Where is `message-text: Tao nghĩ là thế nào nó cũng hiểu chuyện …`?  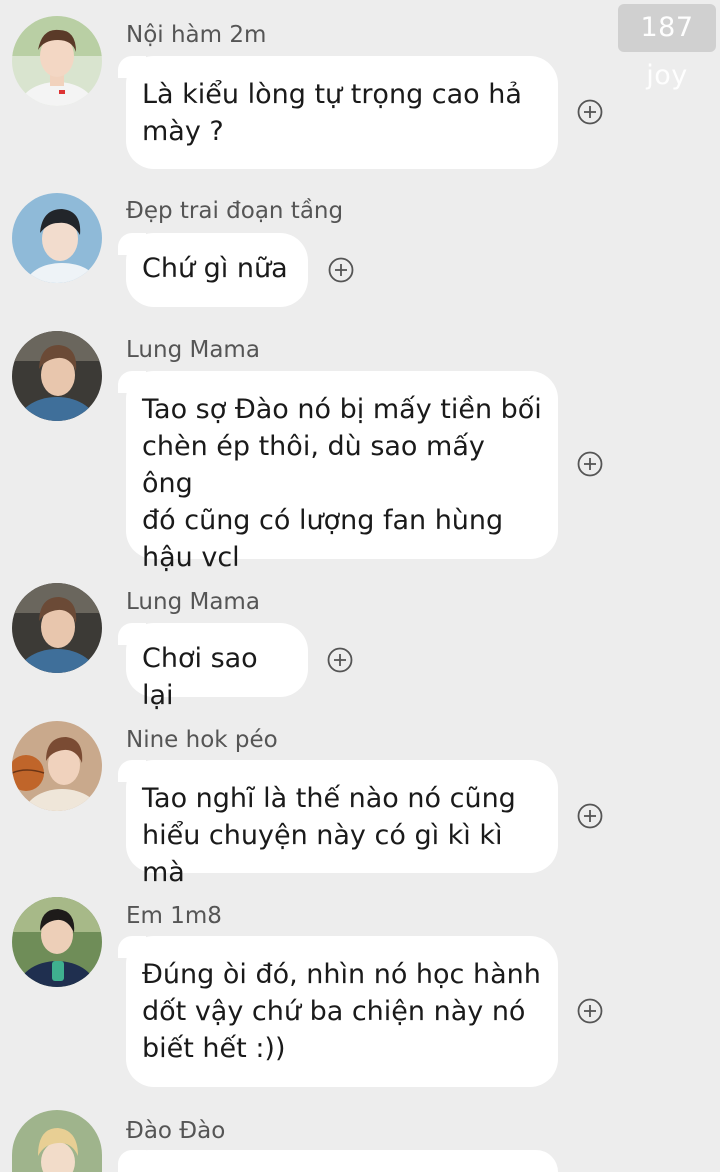 message-text: Tao nghĩ là thế nào nó cũng hiểu chuyện … is located at coordinates (329, 835).